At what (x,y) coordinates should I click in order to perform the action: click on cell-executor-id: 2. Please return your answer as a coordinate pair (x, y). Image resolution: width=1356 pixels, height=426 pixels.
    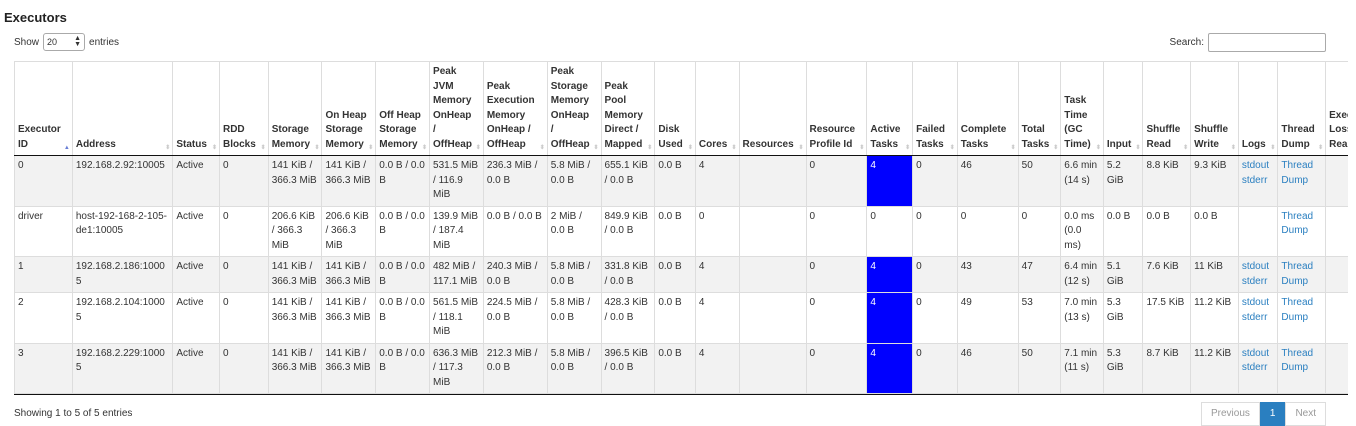
    Looking at the image, I should click on (43, 318).